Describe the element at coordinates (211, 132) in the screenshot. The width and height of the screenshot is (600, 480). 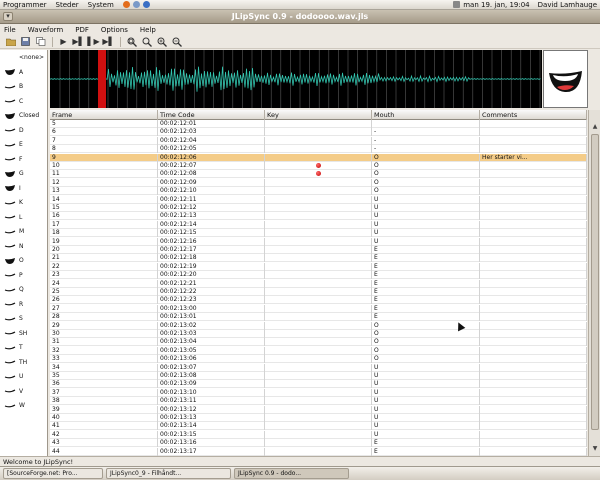
I see `table-cell-time: 00:02:12:03` at that location.